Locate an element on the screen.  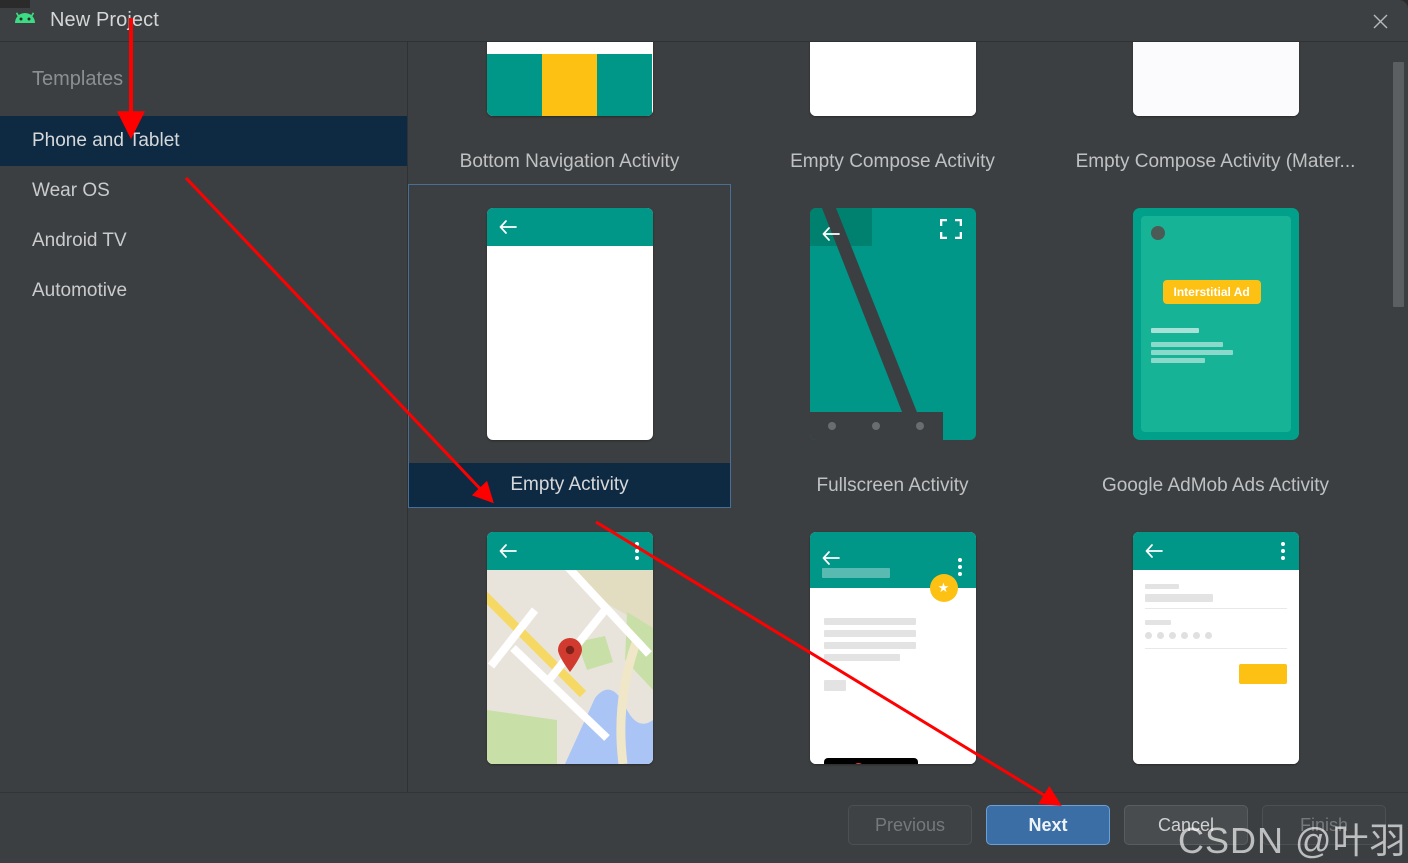
sidebar-item-label: Phone and Tablet is located at coordinates (106, 140).